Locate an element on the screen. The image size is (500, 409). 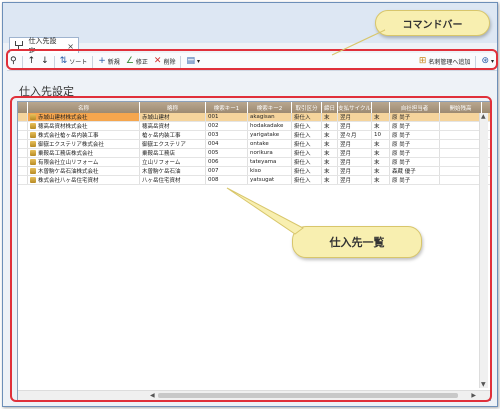
command-bar-callout: コマンドバー is located at coordinates (432, 23).